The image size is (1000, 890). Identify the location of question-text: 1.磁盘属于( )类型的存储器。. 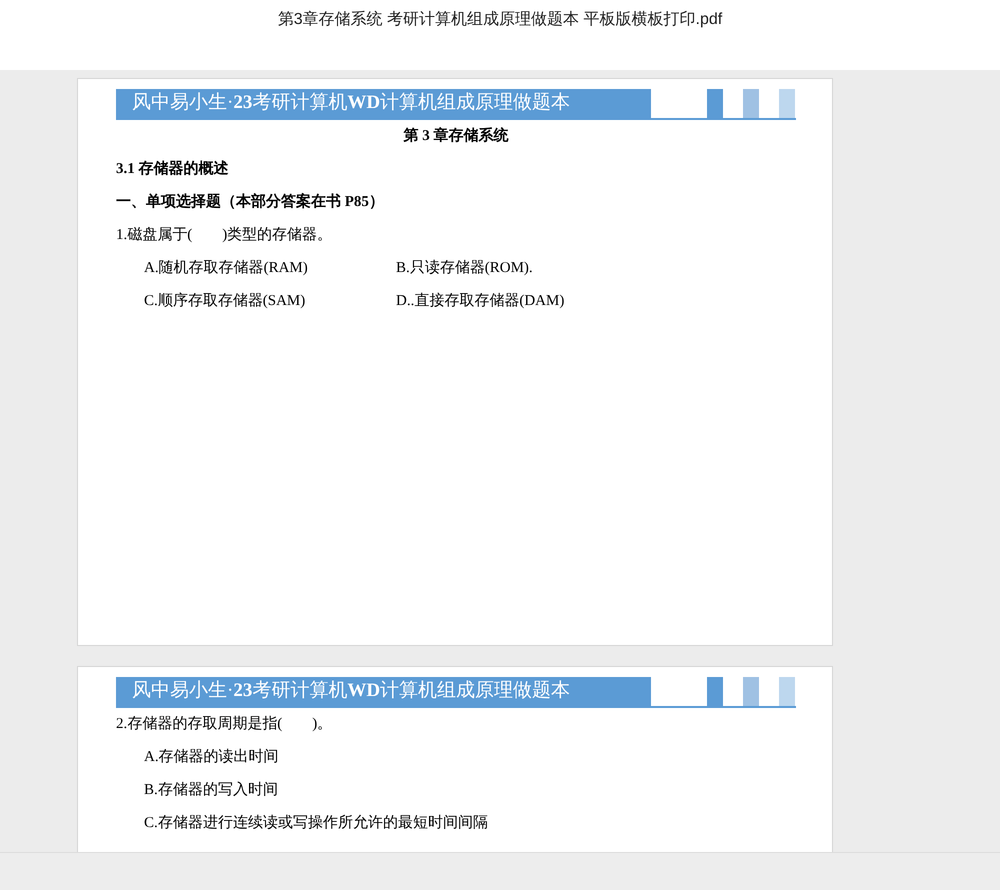
(224, 236).